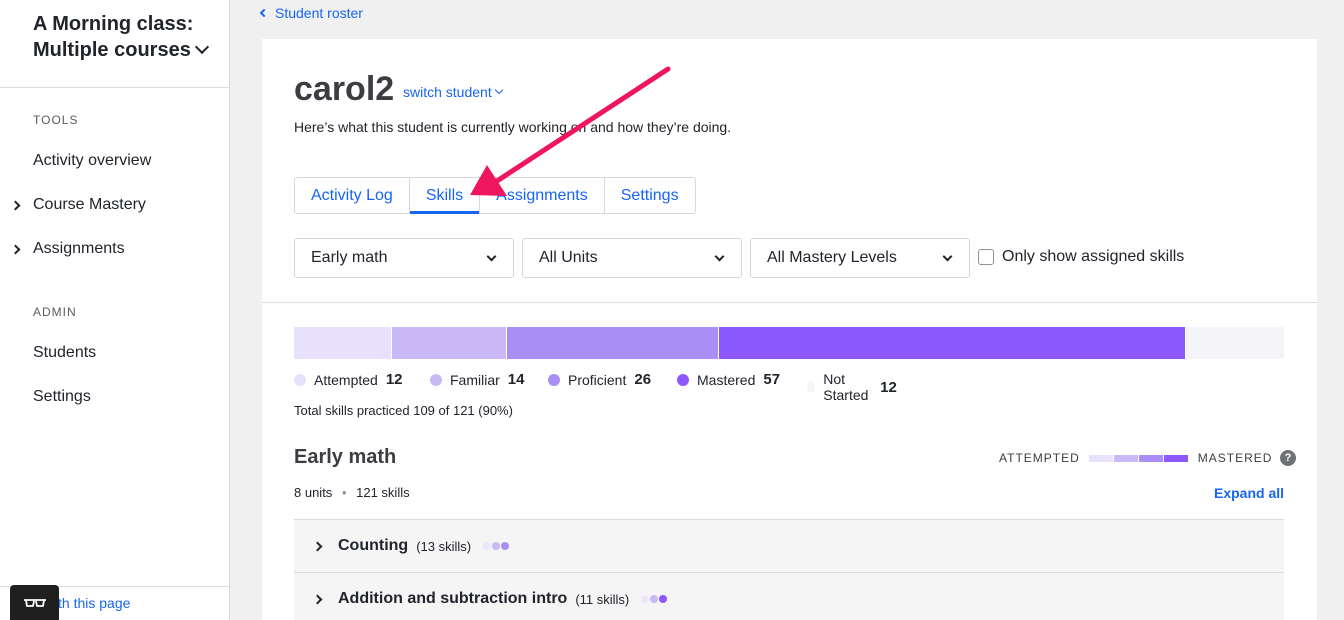 The image size is (1344, 620). What do you see at coordinates (79, 249) in the screenshot?
I see `sidebar-item-assignments: Assignments` at bounding box center [79, 249].